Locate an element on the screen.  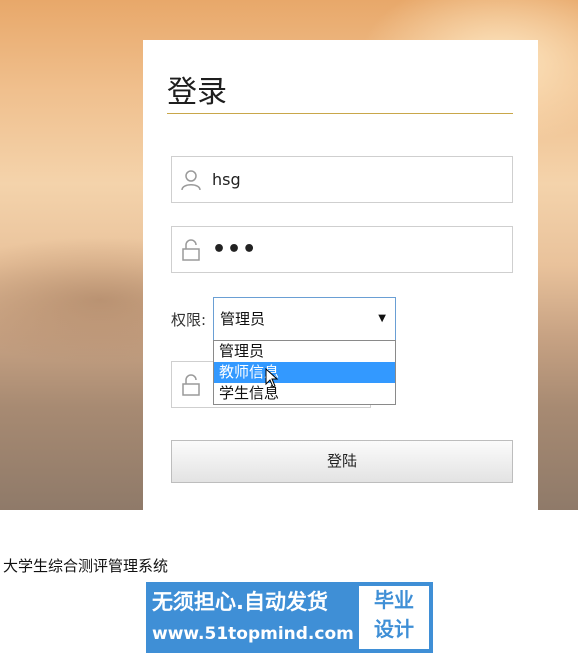
caret-down-icon: ▼ is located at coordinates (382, 318).